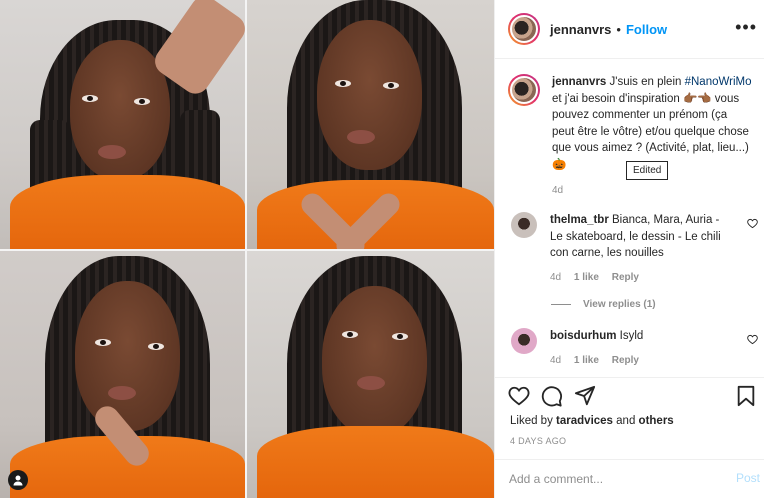 The height and width of the screenshot is (498, 764). Describe the element at coordinates (524, 29) in the screenshot. I see `author-avatar` at that location.